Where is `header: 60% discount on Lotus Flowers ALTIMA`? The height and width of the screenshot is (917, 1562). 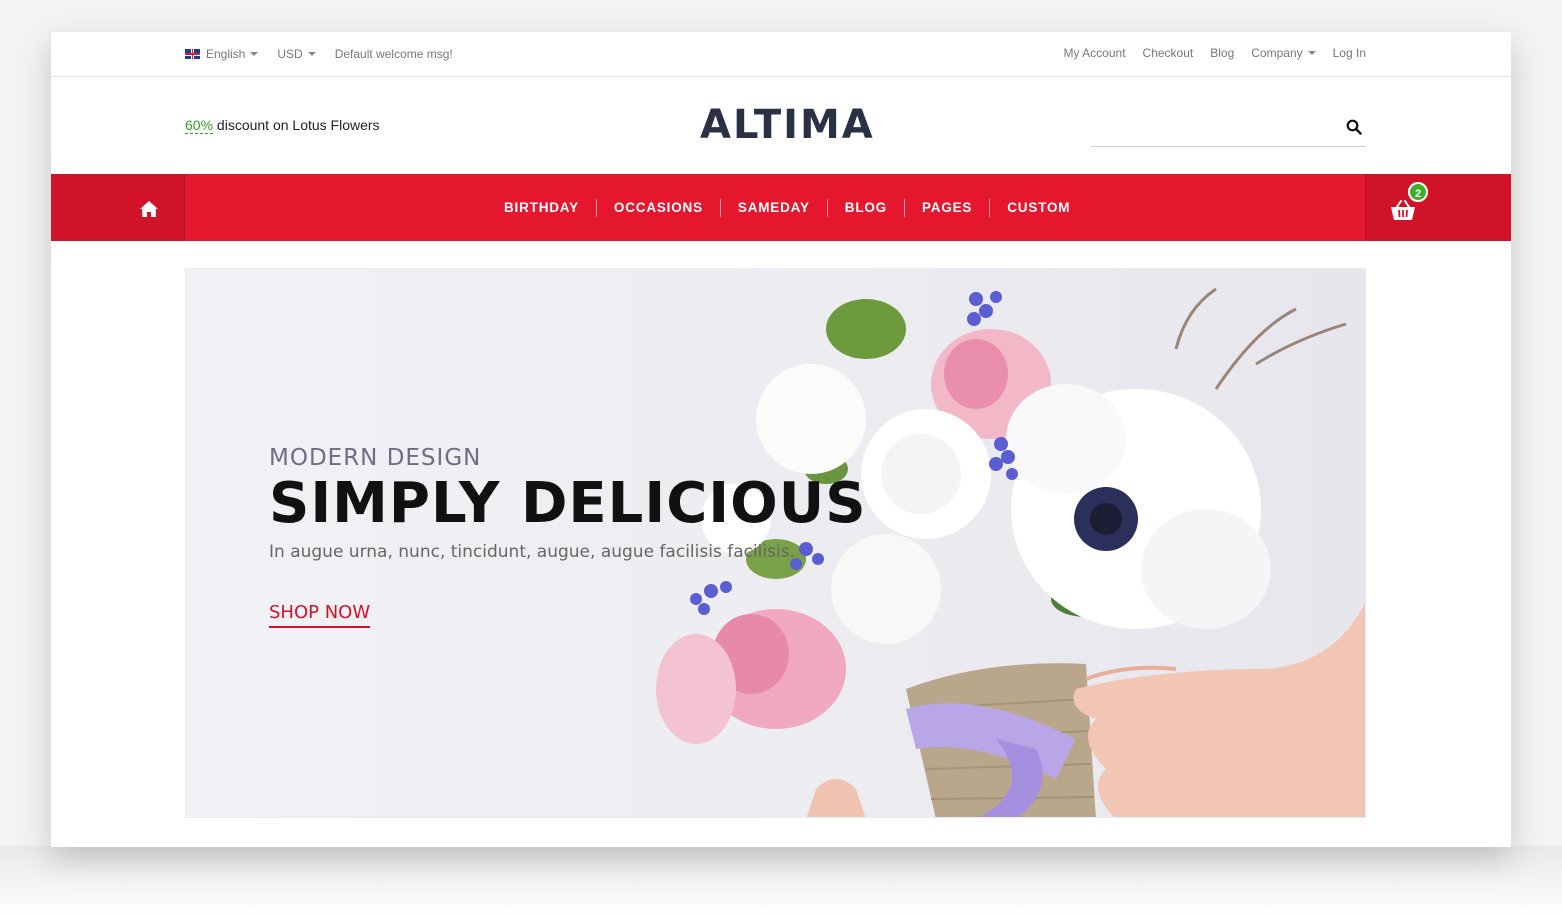 header: 60% discount on Lotus Flowers ALTIMA is located at coordinates (781, 125).